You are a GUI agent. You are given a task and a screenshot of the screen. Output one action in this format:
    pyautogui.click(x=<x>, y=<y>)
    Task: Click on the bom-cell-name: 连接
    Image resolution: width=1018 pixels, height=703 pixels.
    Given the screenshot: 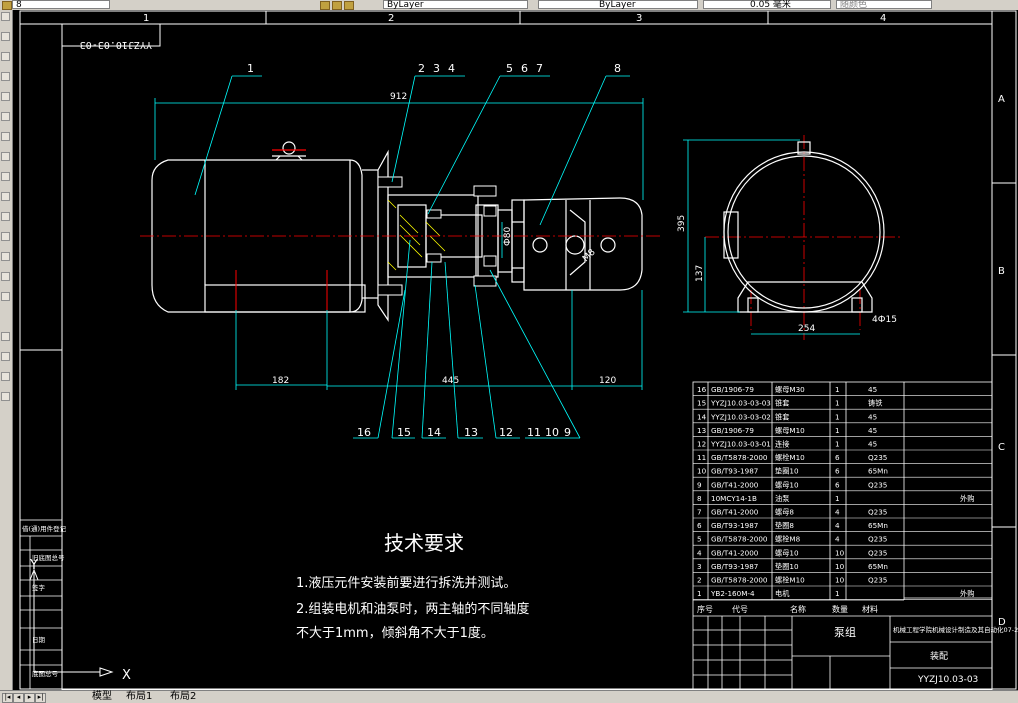 What is the action you would take?
    pyautogui.click(x=782, y=444)
    